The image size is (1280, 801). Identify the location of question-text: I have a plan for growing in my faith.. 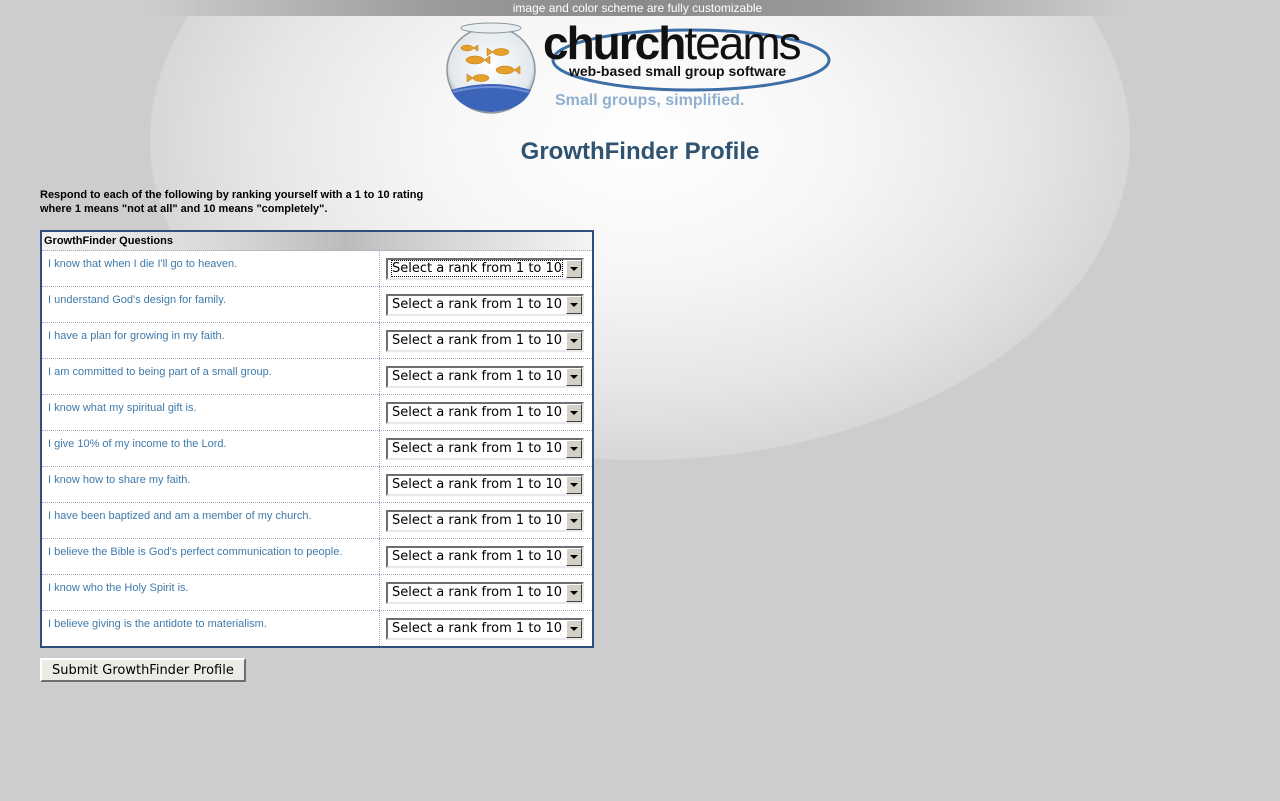
(211, 340).